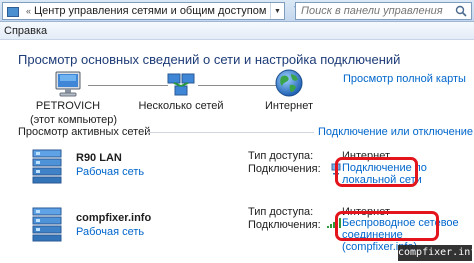 The height and width of the screenshot is (263, 474). Describe the element at coordinates (99, 158) in the screenshot. I see `network-1-name: R90 LAN` at that location.